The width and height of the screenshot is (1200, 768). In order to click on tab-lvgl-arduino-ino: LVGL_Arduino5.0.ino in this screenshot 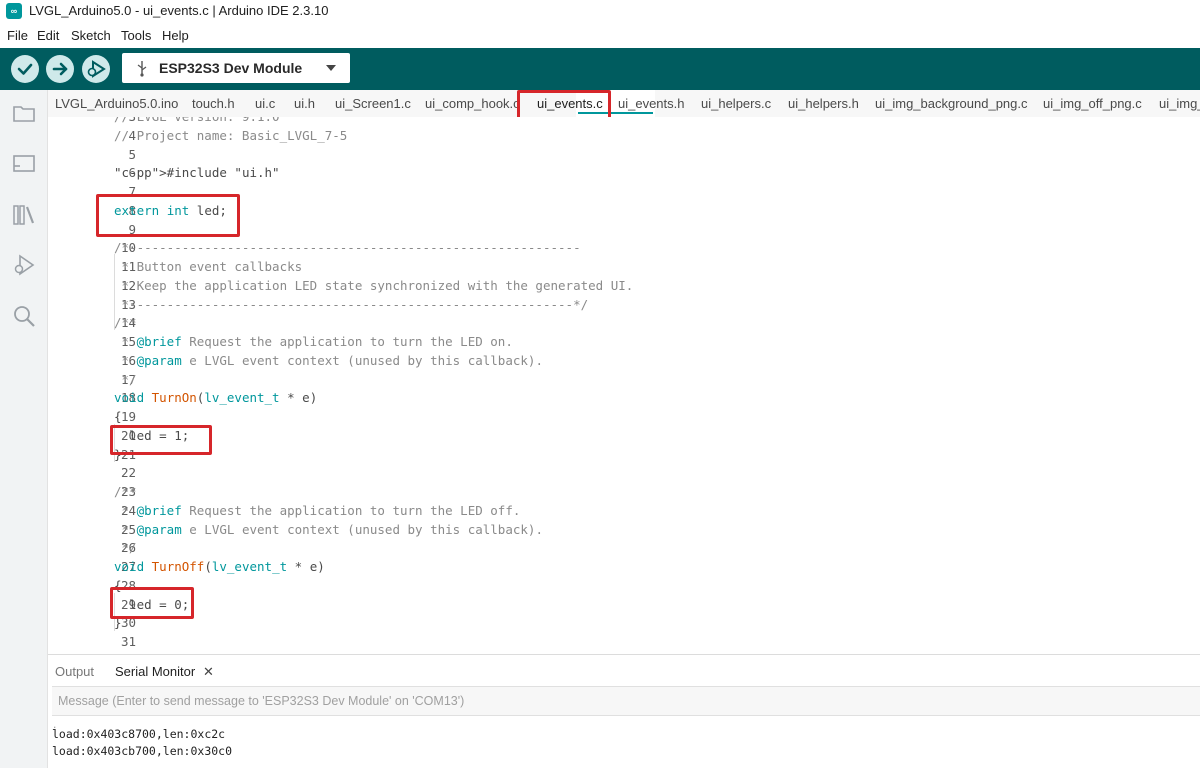, I will do `click(116, 103)`.